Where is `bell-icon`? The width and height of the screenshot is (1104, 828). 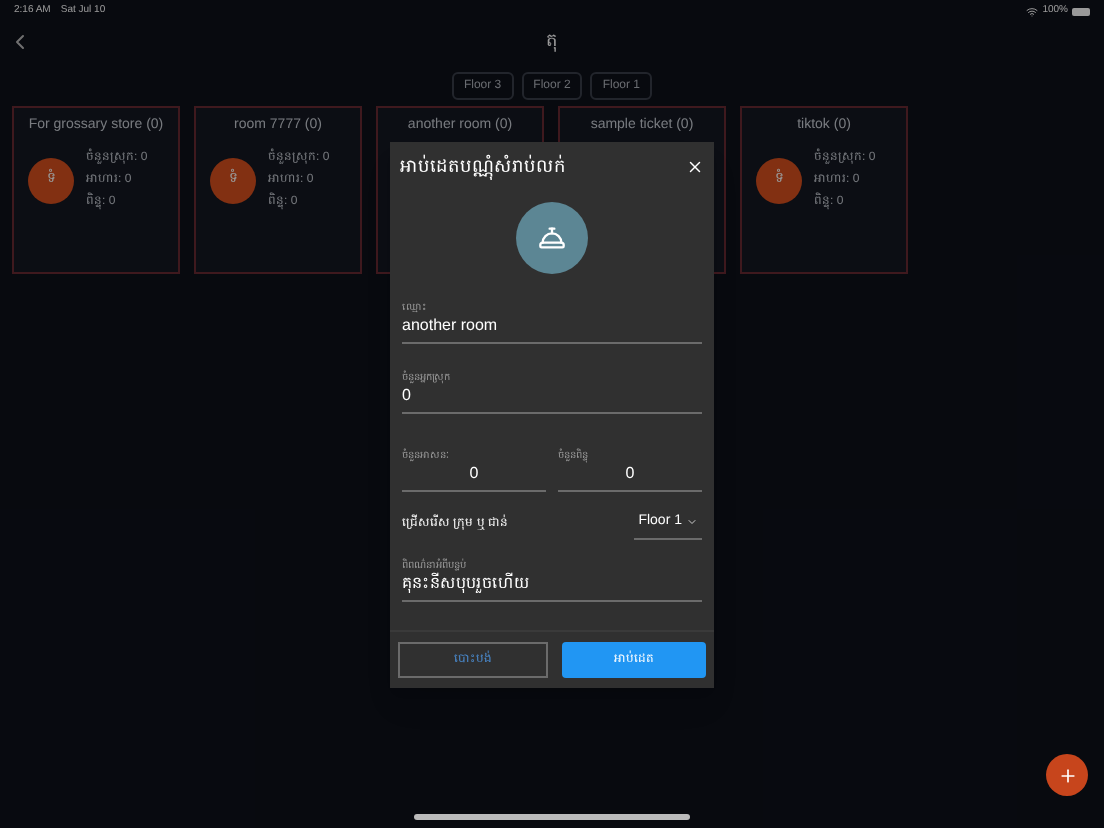
bell-icon is located at coordinates (552, 238).